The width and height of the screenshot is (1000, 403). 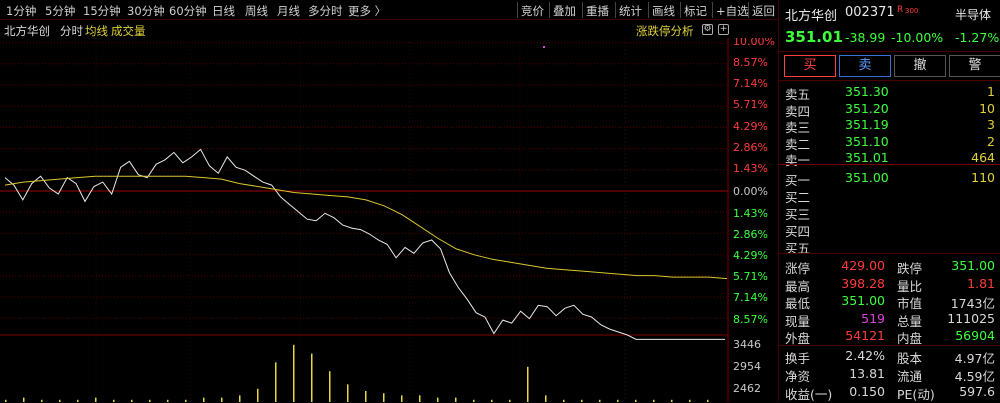 What do you see at coordinates (750, 83) in the screenshot?
I see `price-axis-label: 7.14%` at bounding box center [750, 83].